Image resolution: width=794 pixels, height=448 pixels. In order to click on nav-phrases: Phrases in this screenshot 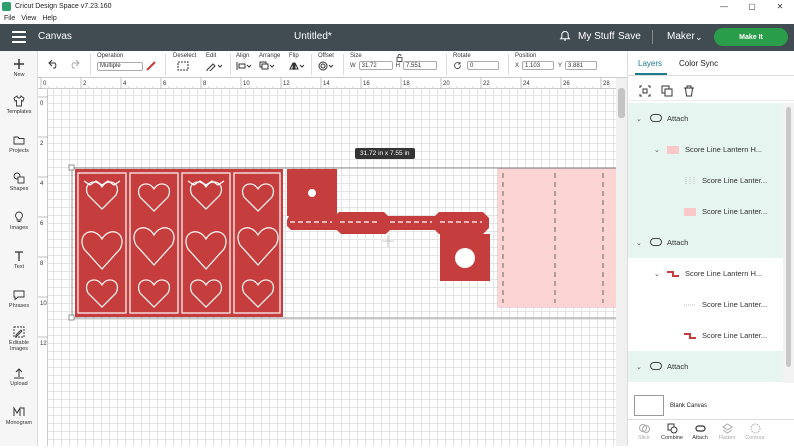, I will do `click(19, 299)`.